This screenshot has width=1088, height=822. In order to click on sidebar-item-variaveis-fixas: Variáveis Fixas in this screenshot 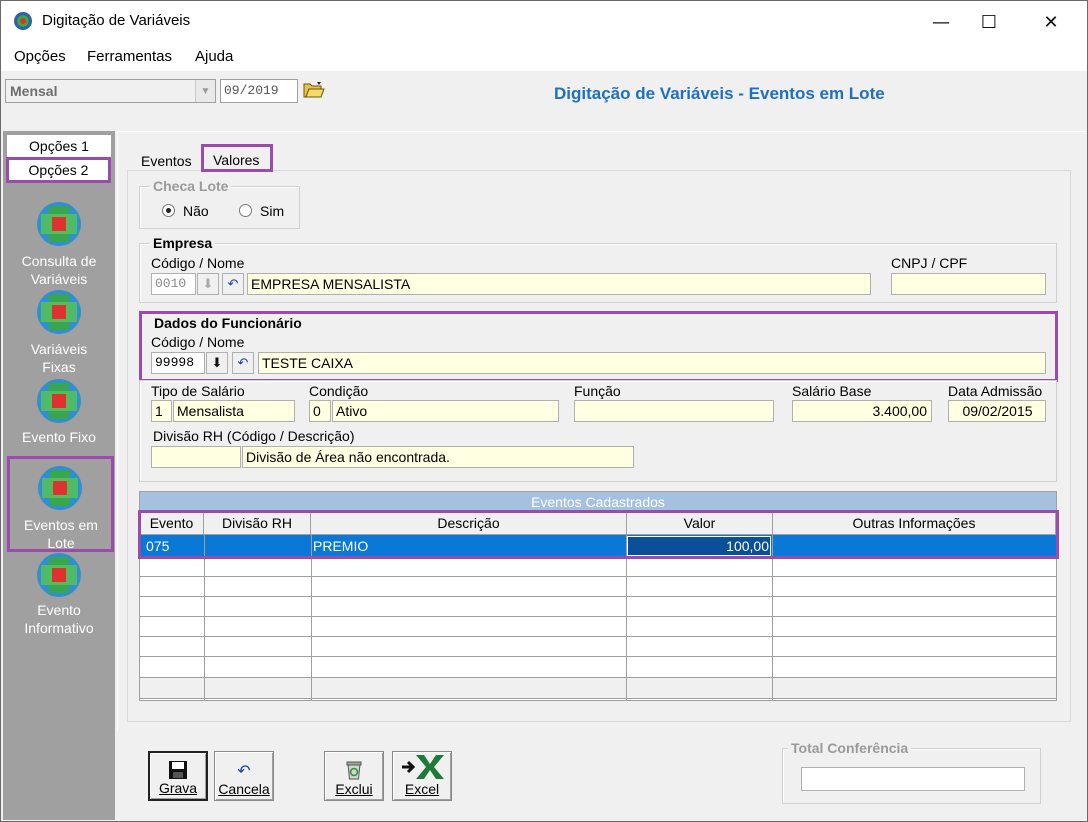, I will do `click(57, 329)`.